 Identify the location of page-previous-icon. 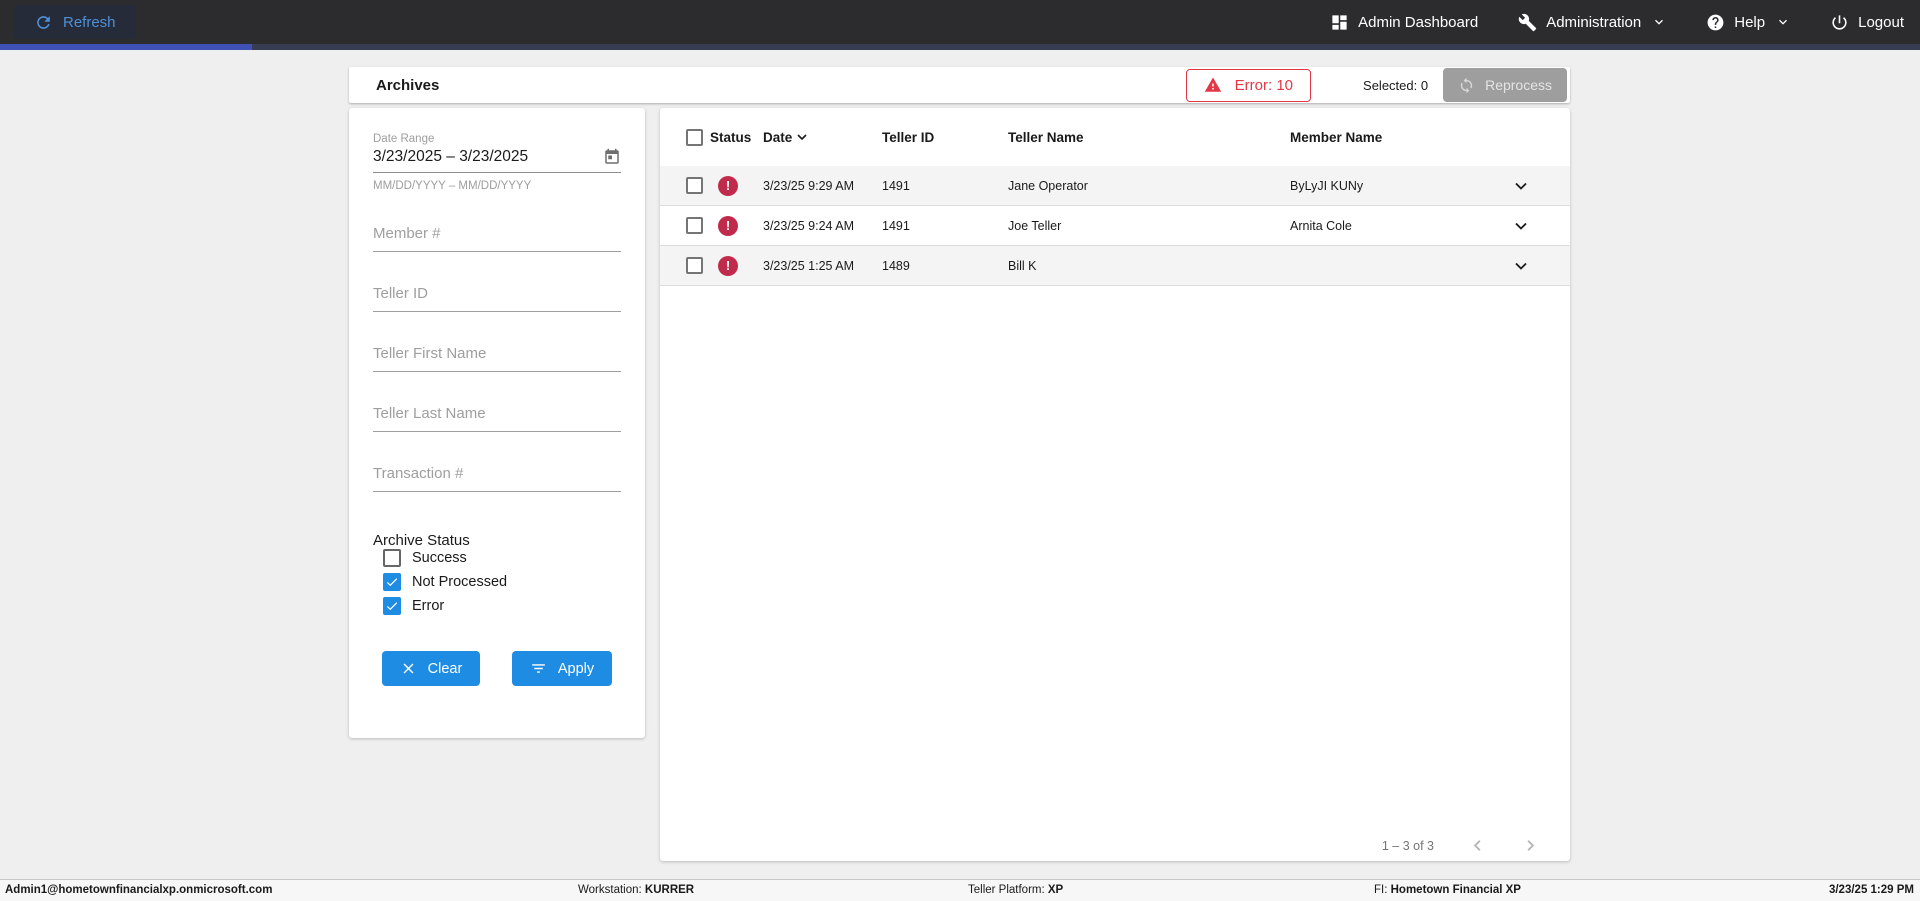
(1477, 845).